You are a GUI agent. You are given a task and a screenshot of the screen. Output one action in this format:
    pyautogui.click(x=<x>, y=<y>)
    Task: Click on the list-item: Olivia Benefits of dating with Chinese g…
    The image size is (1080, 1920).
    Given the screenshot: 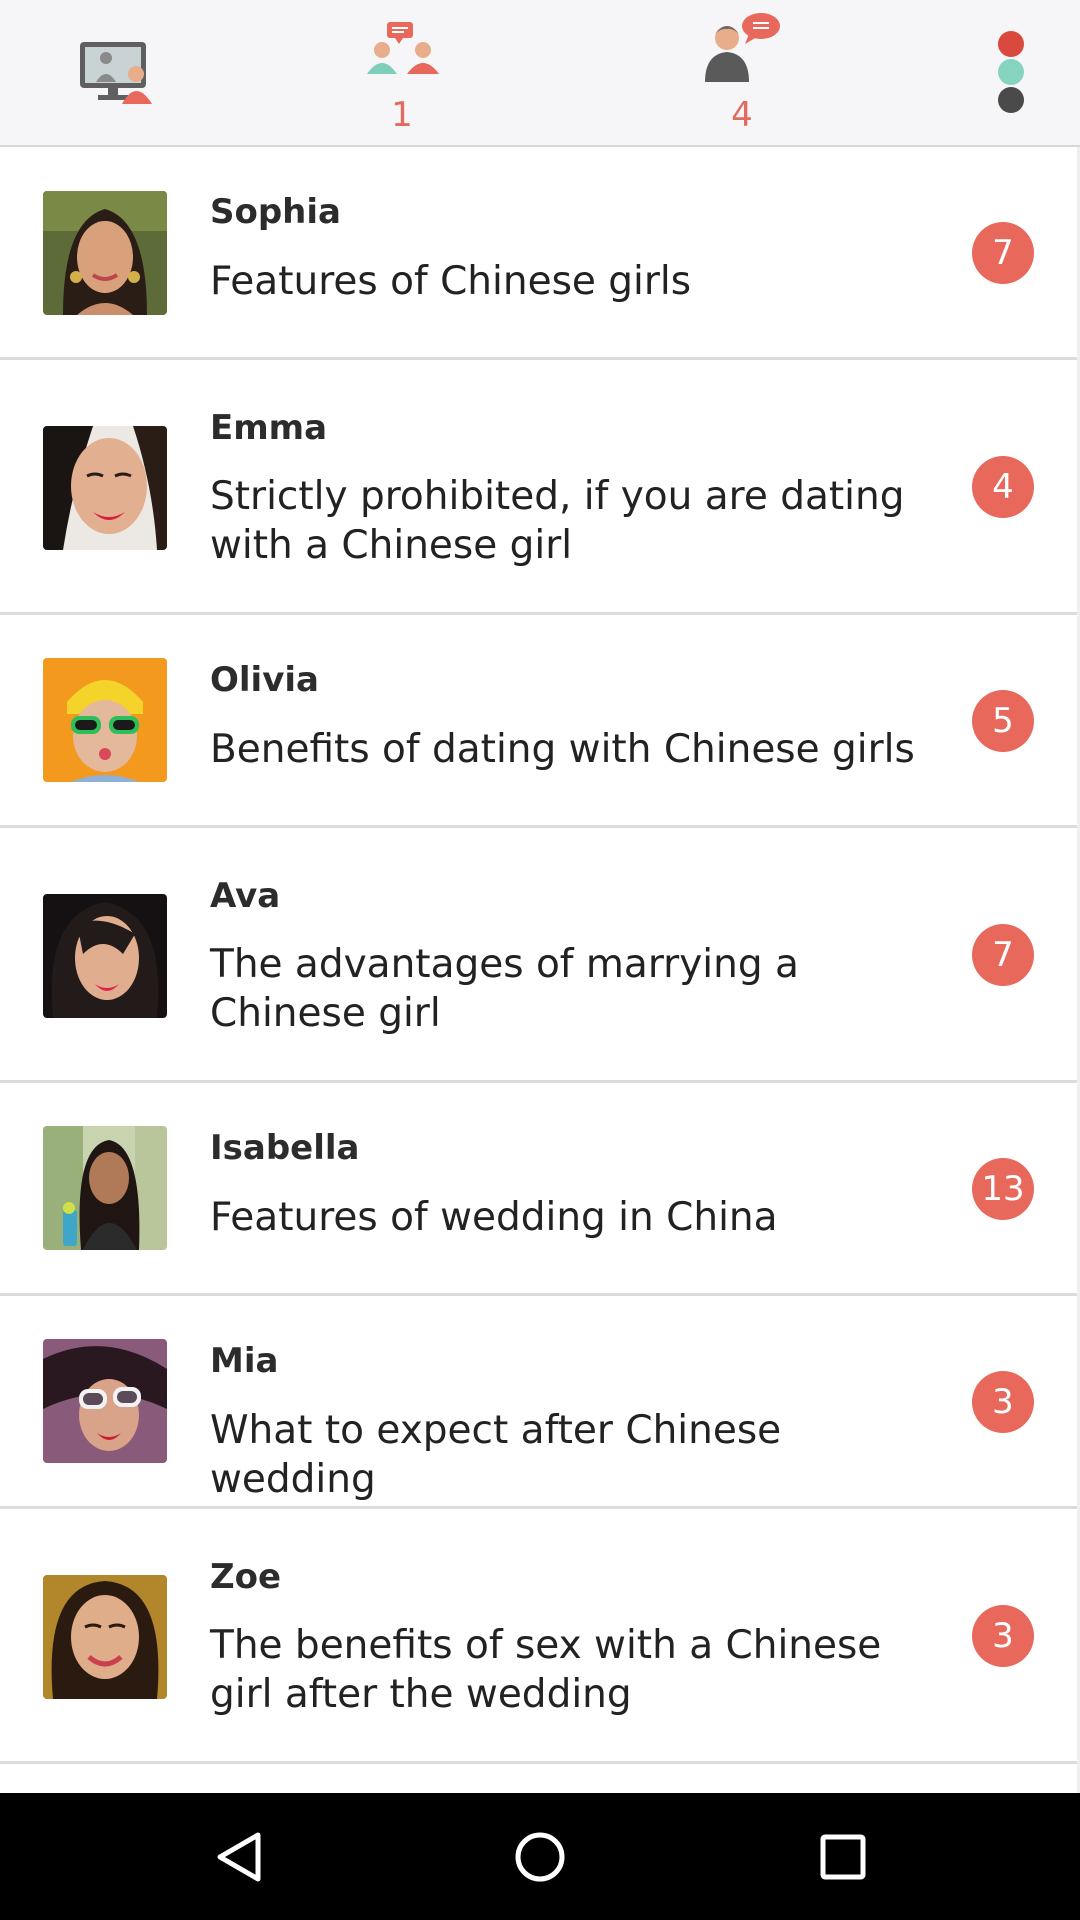 What is the action you would take?
    pyautogui.click(x=538, y=721)
    